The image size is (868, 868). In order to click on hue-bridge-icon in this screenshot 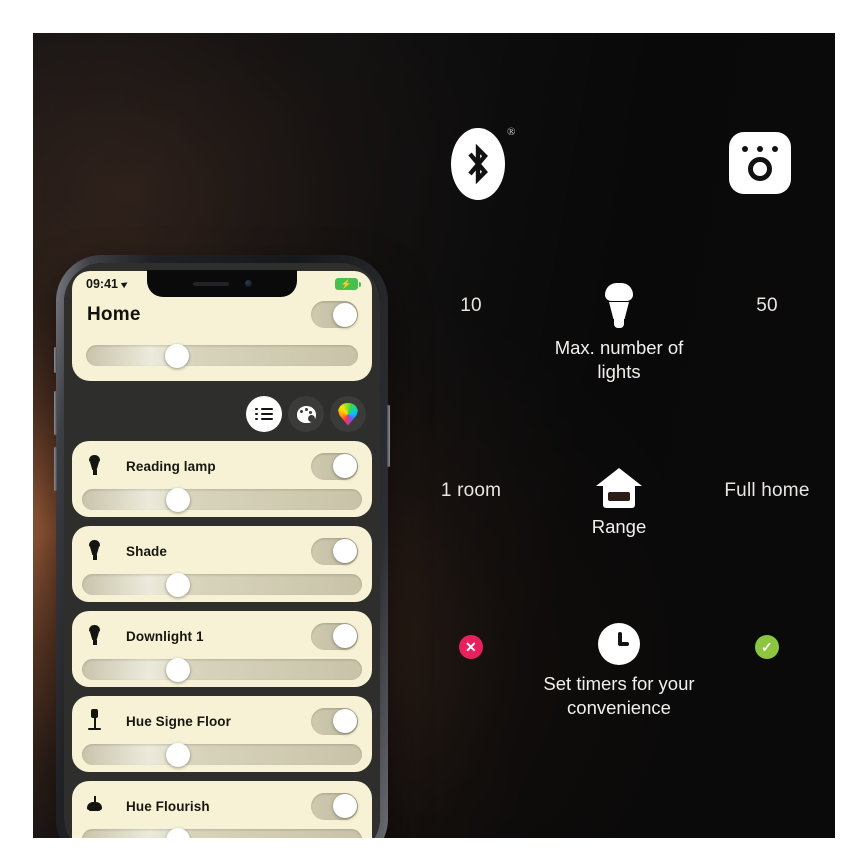, I will do `click(760, 163)`.